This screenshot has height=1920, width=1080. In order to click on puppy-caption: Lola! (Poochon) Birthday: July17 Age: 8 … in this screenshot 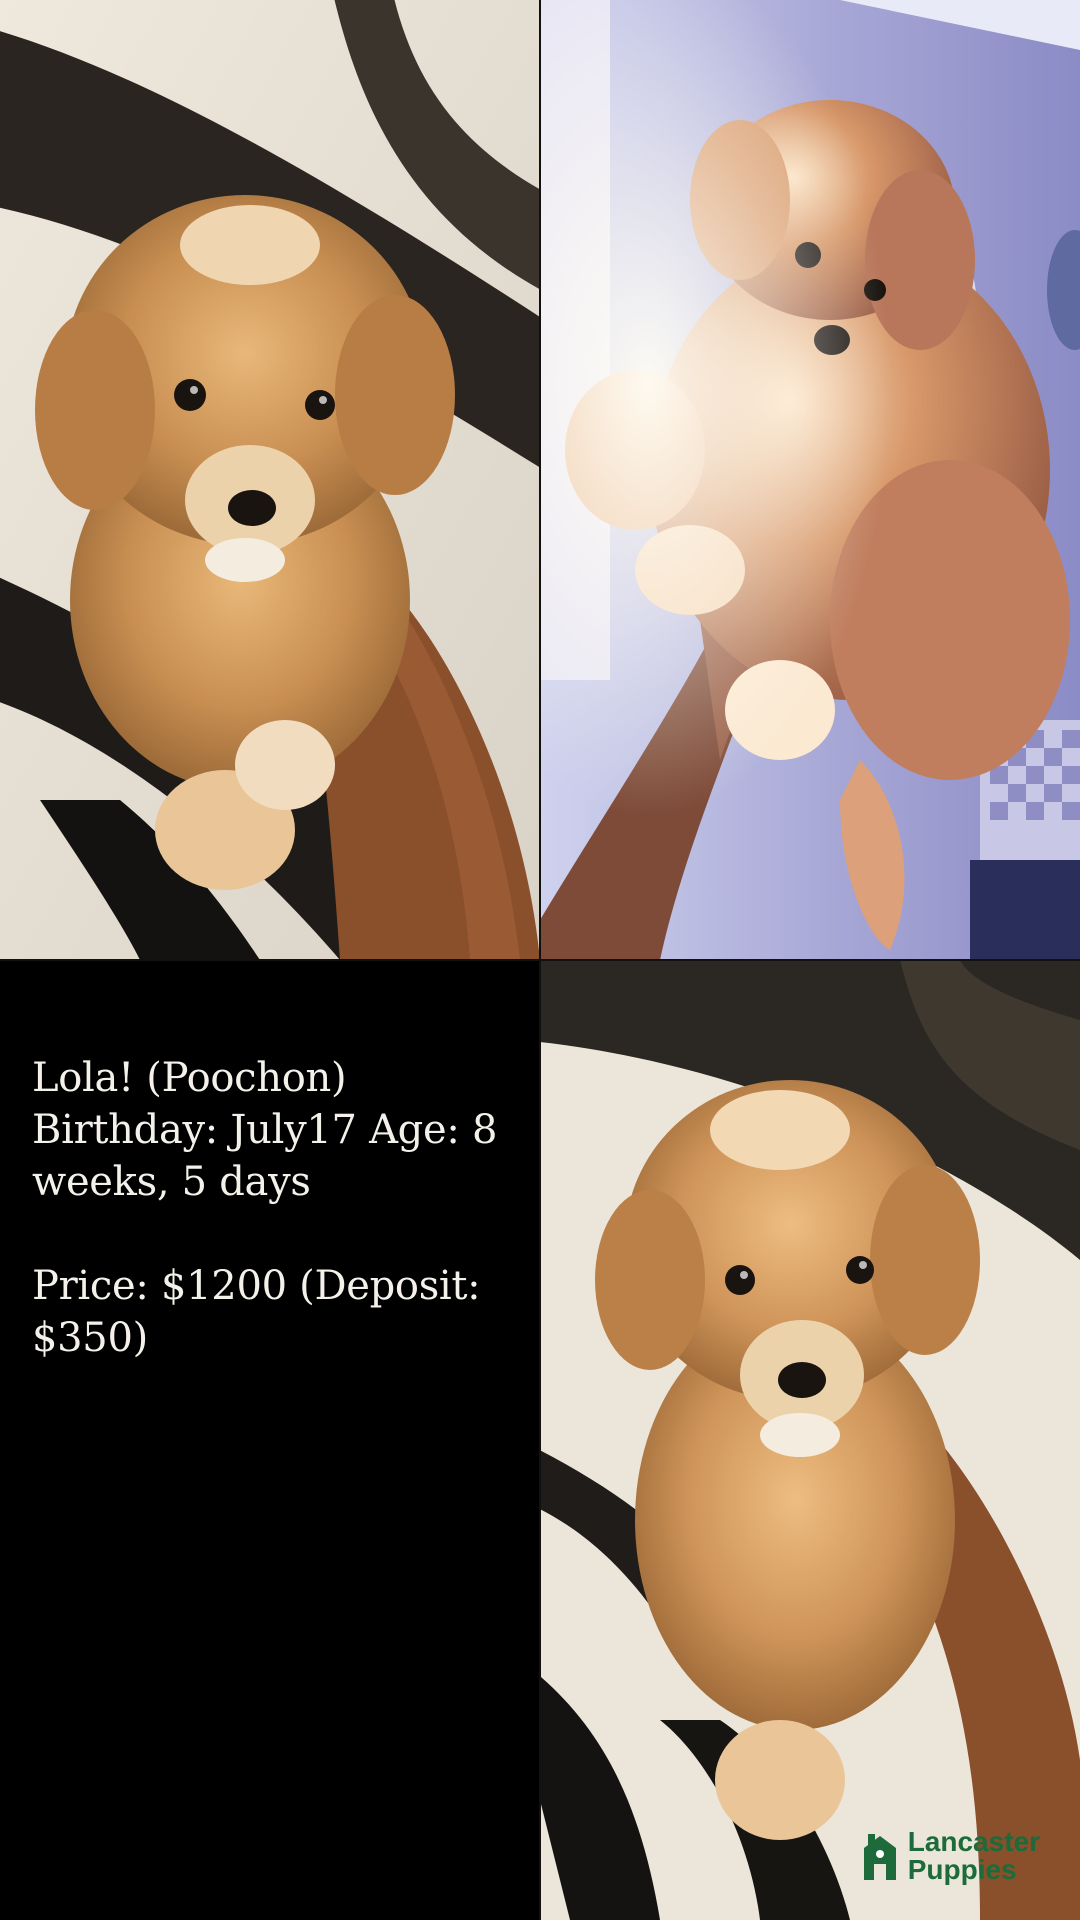, I will do `click(282, 1208)`.